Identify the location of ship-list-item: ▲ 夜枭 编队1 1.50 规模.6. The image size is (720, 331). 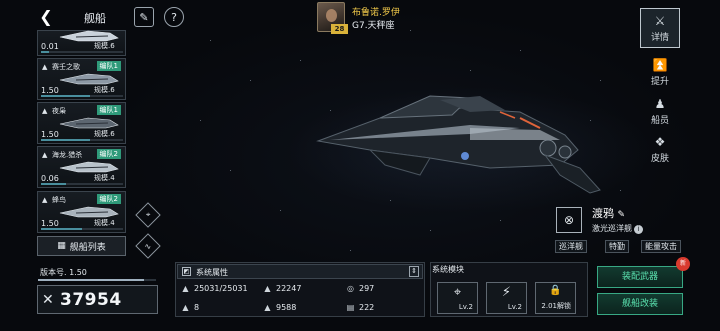
(81, 123).